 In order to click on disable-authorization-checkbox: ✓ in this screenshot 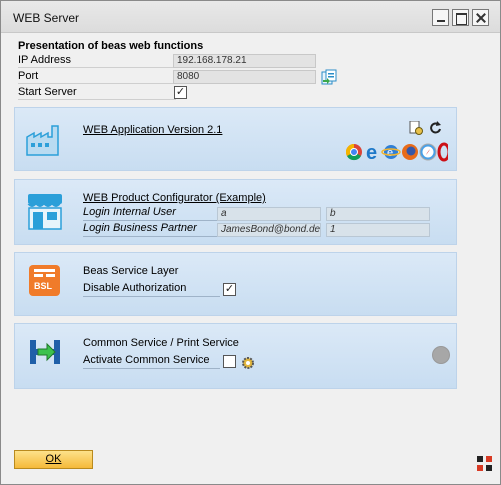, I will do `click(229, 289)`.